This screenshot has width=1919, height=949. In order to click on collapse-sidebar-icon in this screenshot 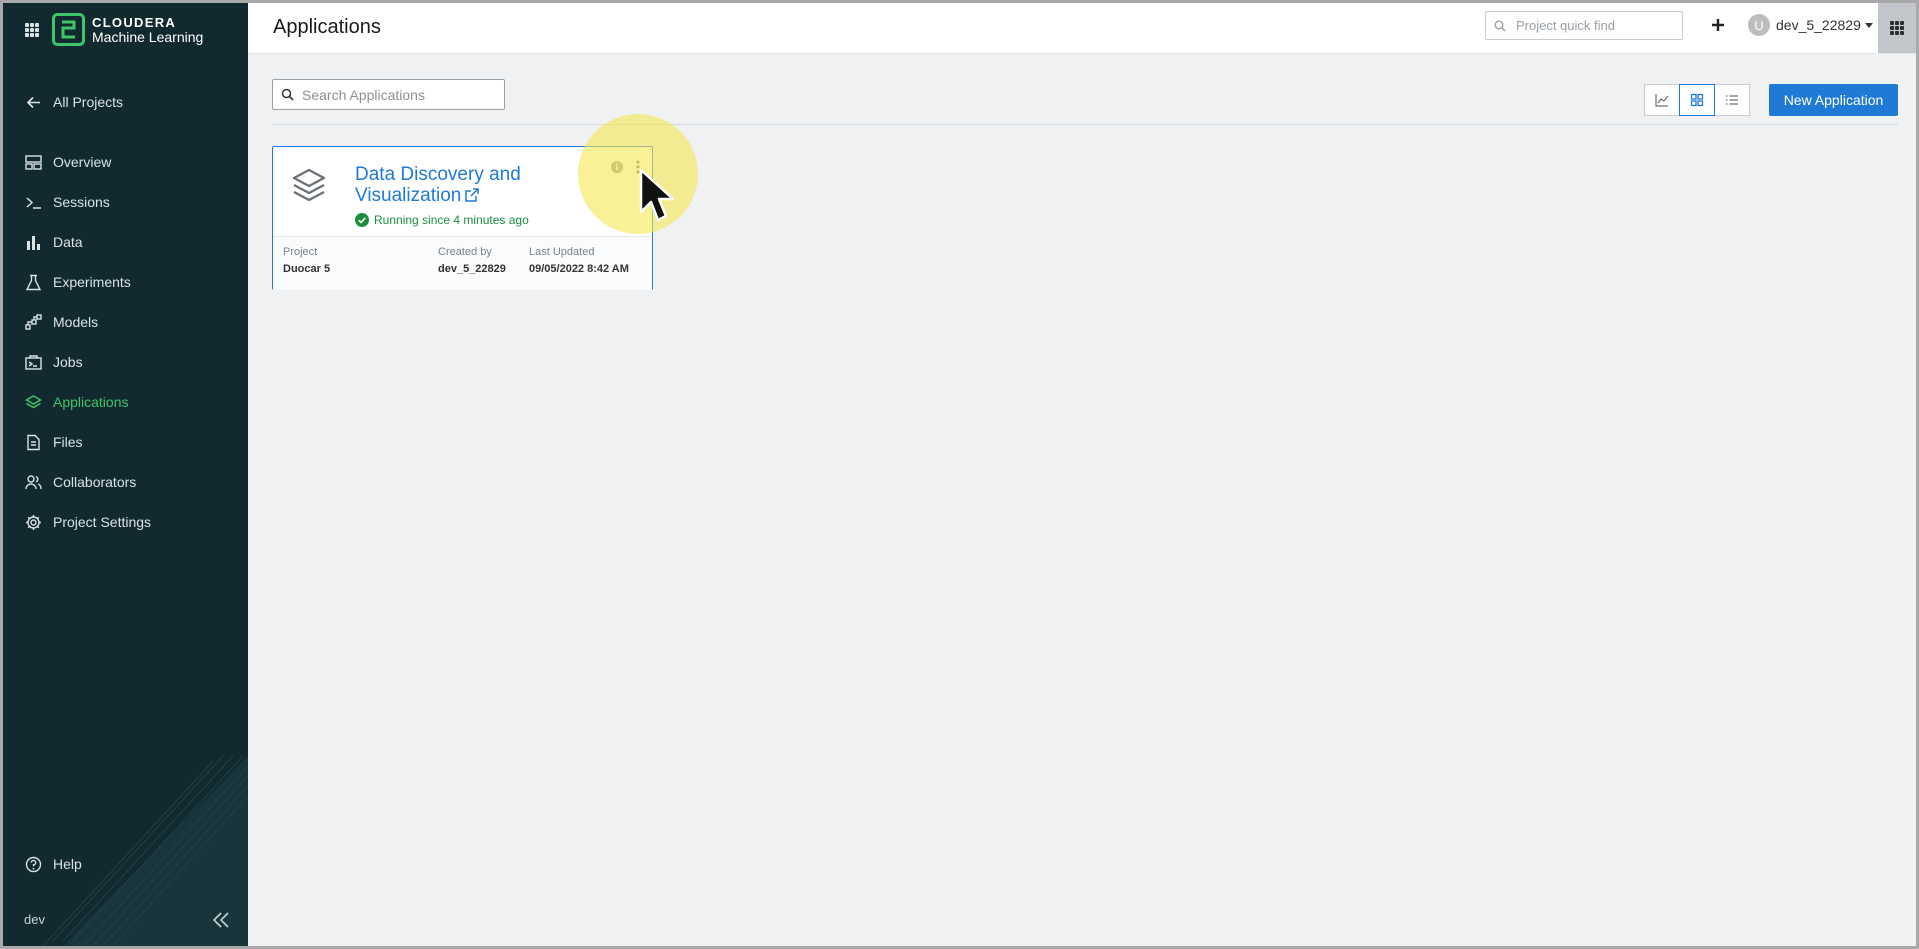, I will do `click(221, 920)`.